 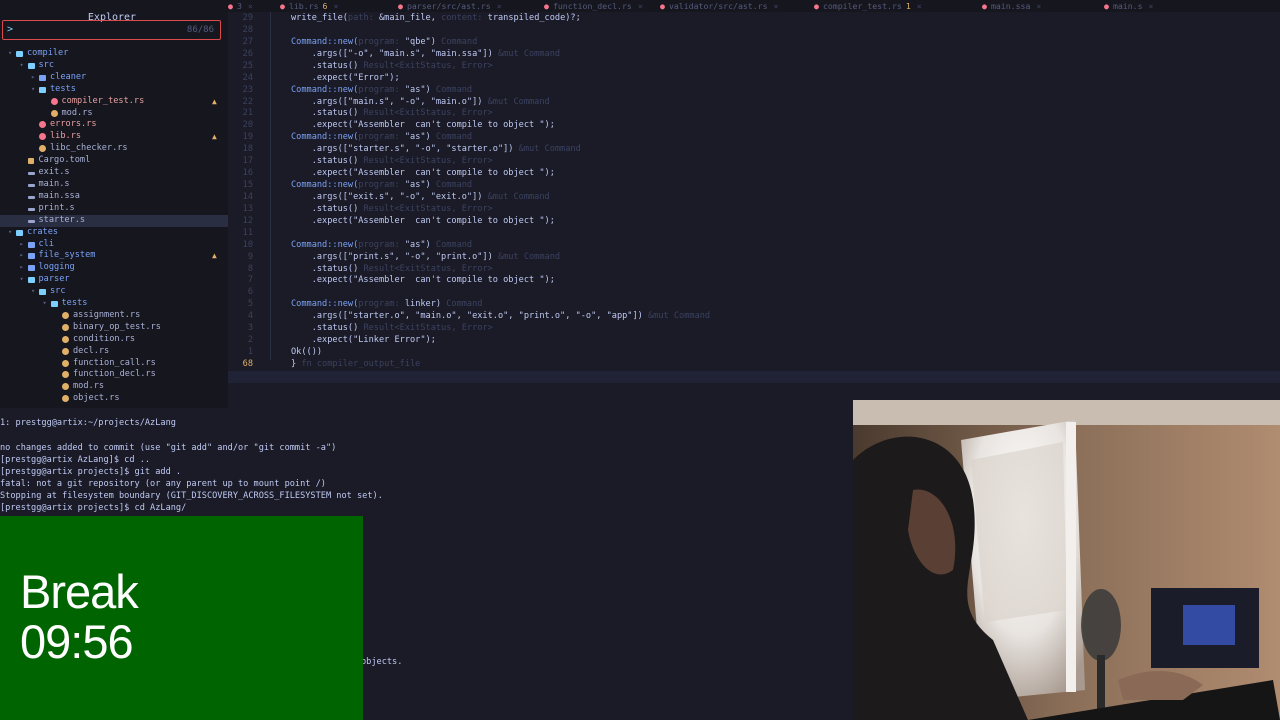 What do you see at coordinates (309, 6) in the screenshot?
I see `editor-tab: ● lib.rs 6 ×` at bounding box center [309, 6].